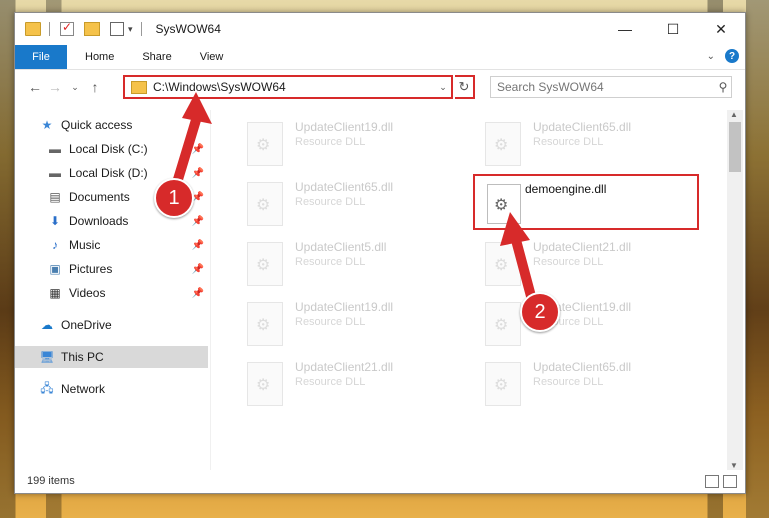 The image size is (769, 518). I want to click on step-badge-1: 1, so click(174, 198).